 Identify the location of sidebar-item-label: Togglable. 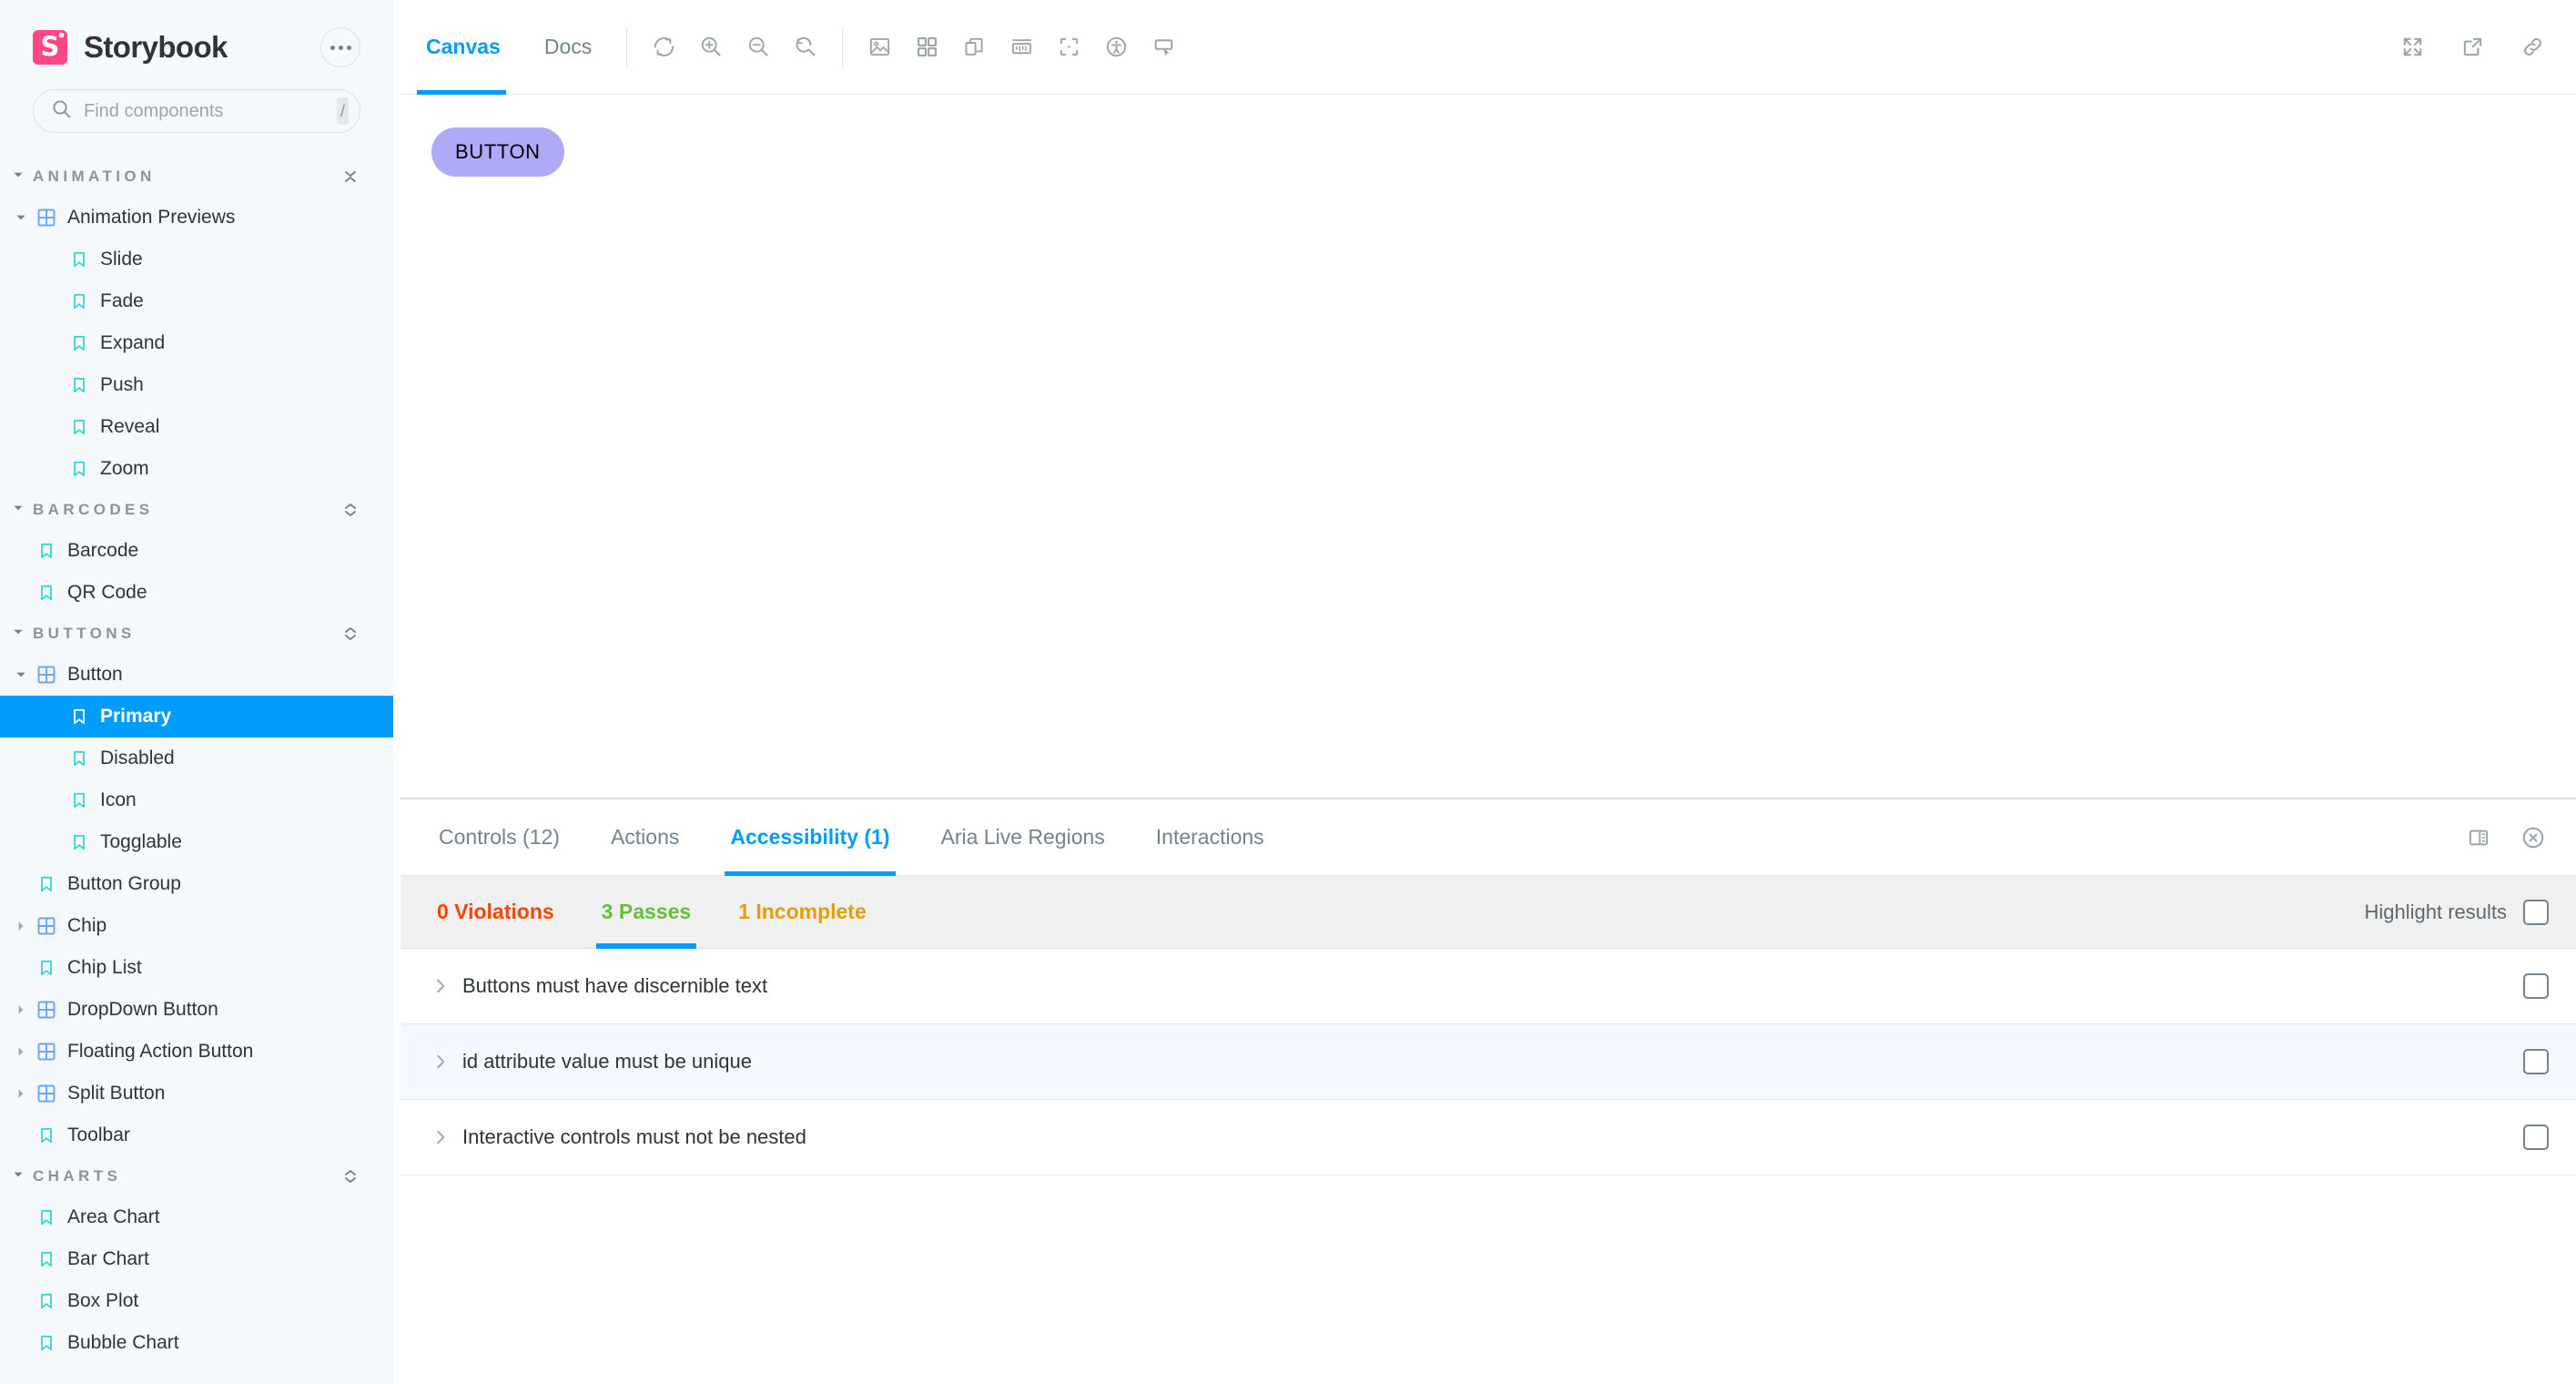
(141, 841).